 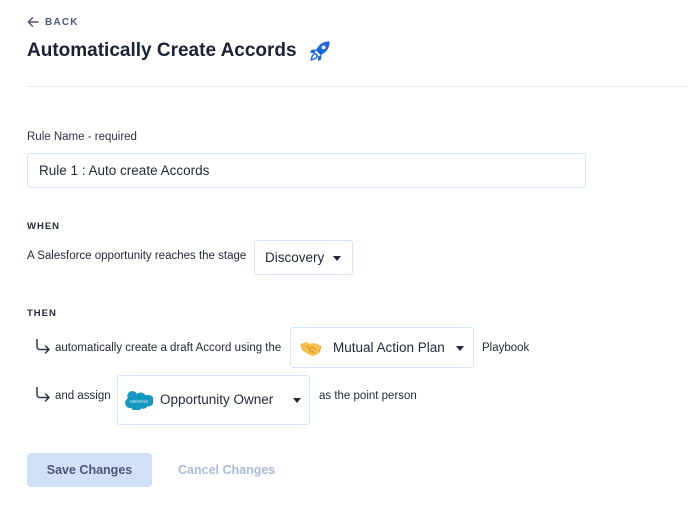 I want to click on rule-name-label: Rule Name - required, so click(x=82, y=137).